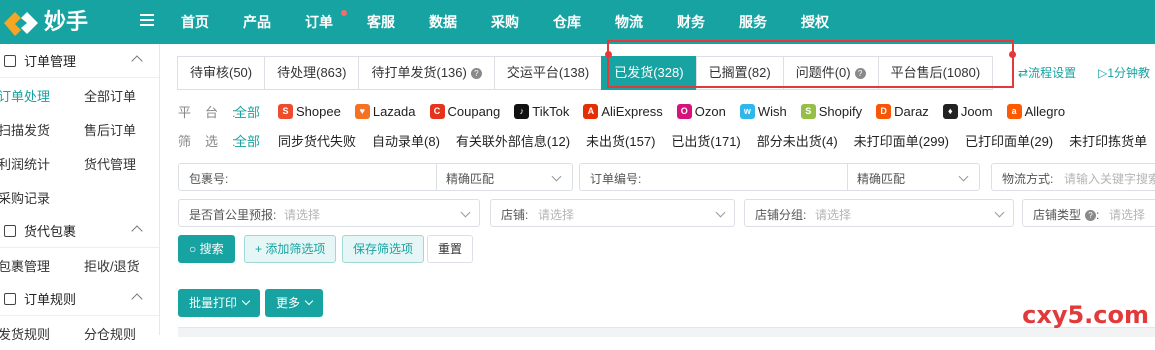  Describe the element at coordinates (833, 215) in the screenshot. I see `shop-group-placeholder: 请选择` at that location.